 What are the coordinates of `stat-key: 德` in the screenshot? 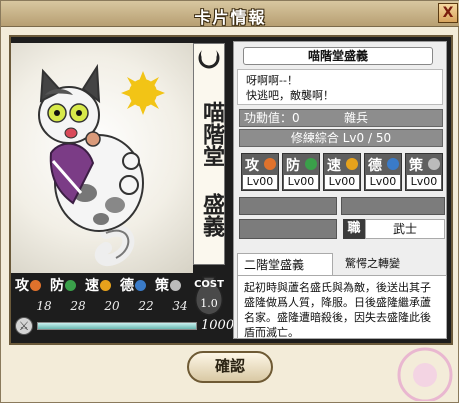 It's located at (127, 286).